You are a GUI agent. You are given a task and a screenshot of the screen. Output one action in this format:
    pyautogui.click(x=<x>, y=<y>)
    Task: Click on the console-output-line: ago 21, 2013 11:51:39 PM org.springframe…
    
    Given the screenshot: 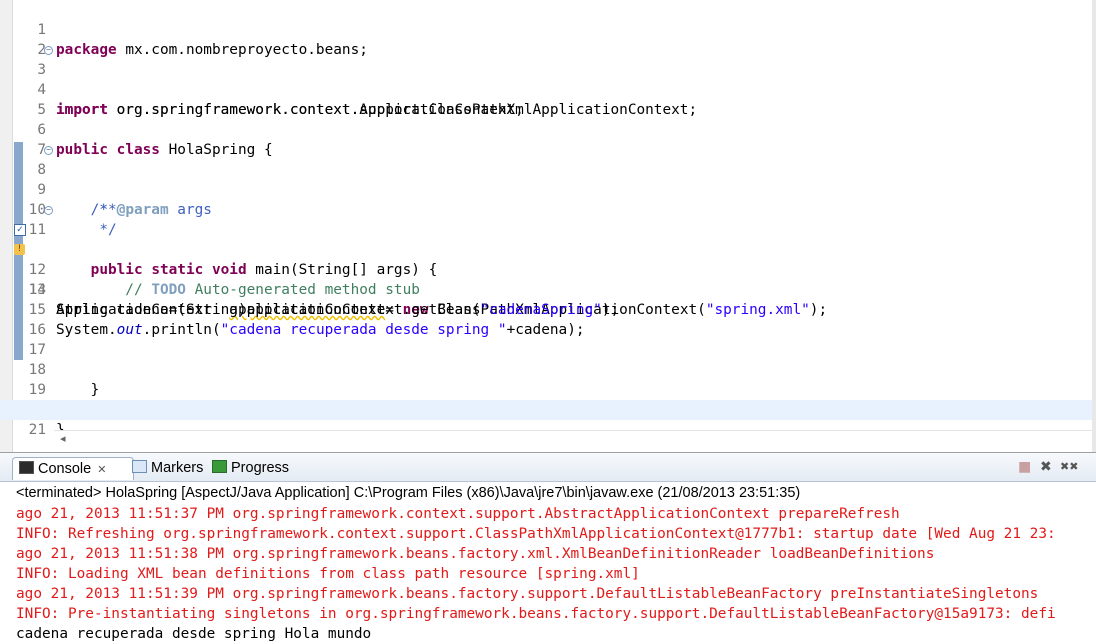 What is the action you would take?
    pyautogui.click(x=527, y=594)
    